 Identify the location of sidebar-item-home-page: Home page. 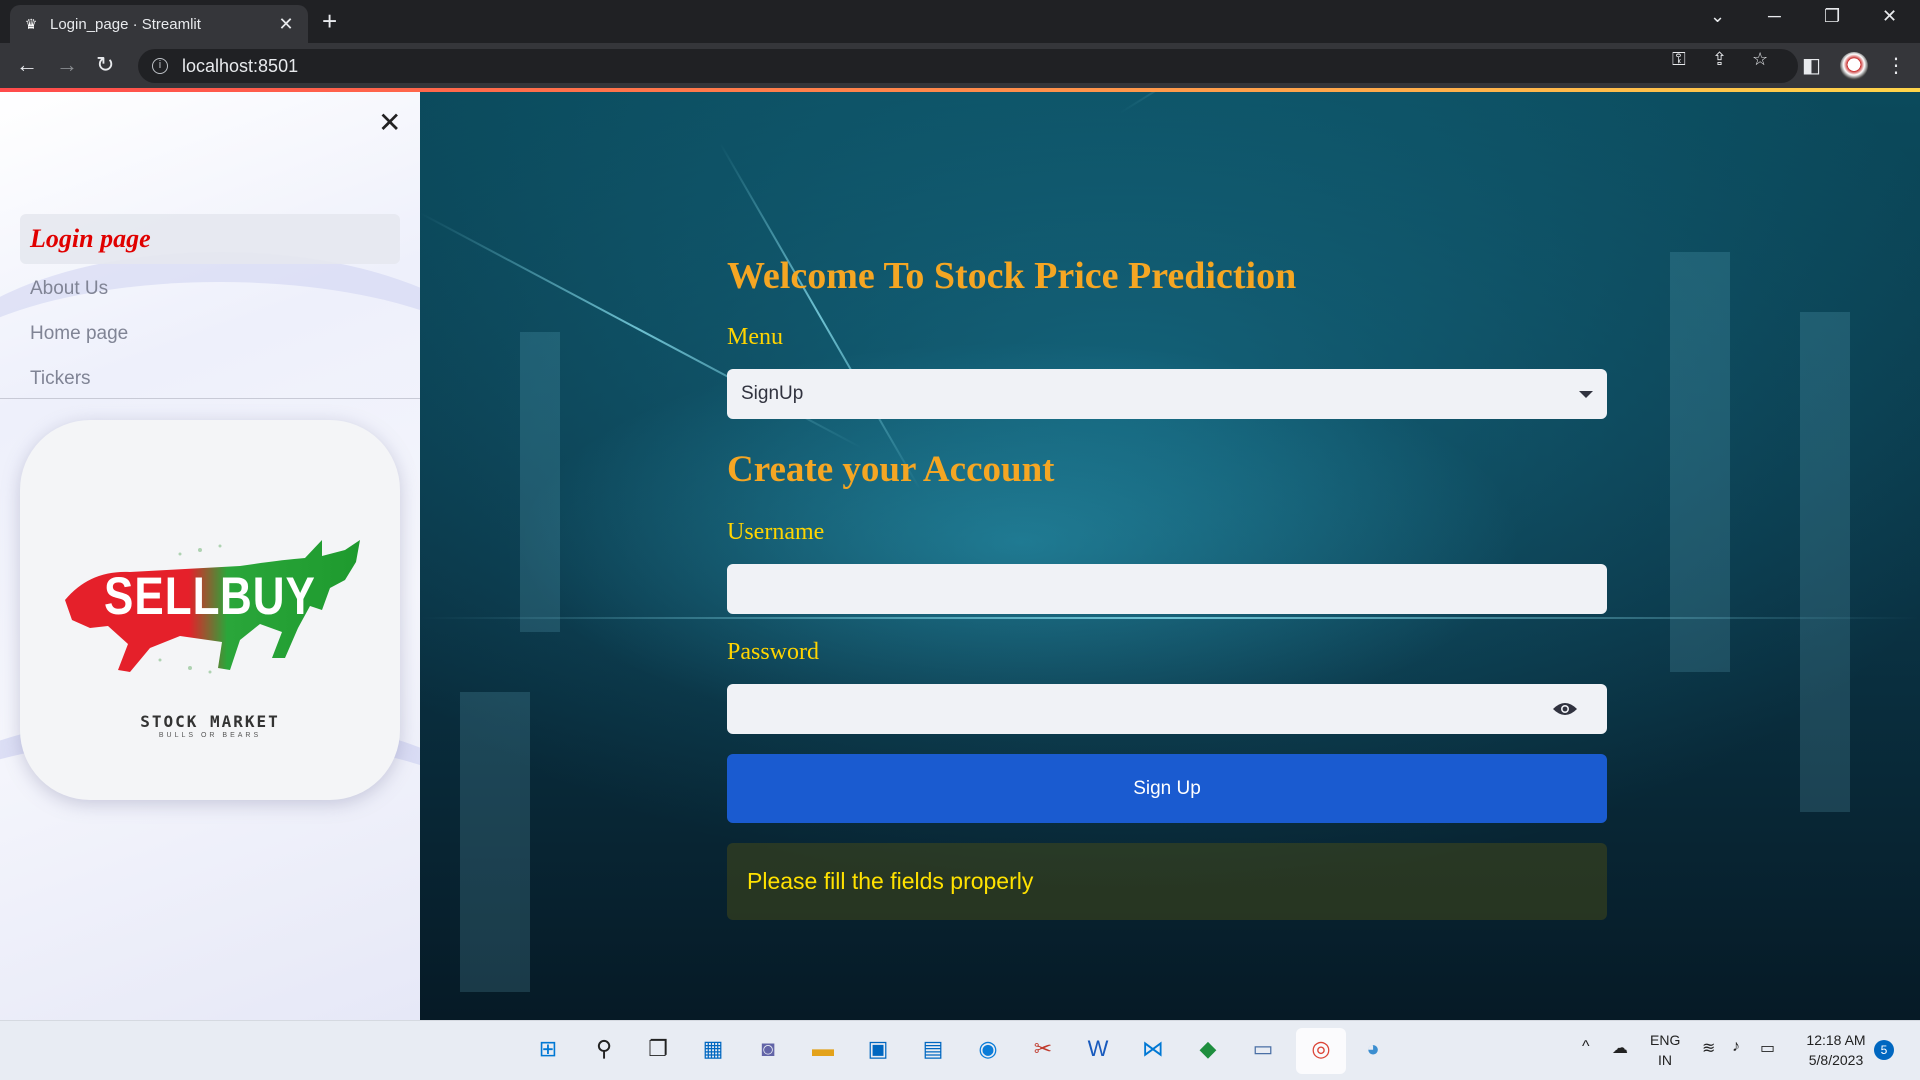
(79, 334).